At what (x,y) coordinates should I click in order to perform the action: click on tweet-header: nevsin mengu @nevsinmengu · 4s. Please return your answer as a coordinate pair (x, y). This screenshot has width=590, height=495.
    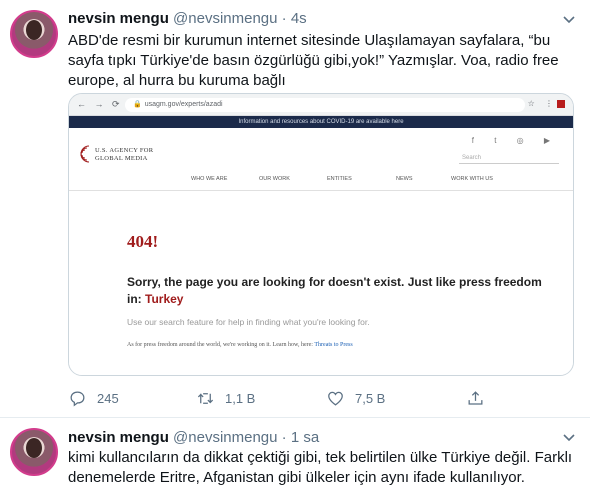
    Looking at the image, I should click on (187, 18).